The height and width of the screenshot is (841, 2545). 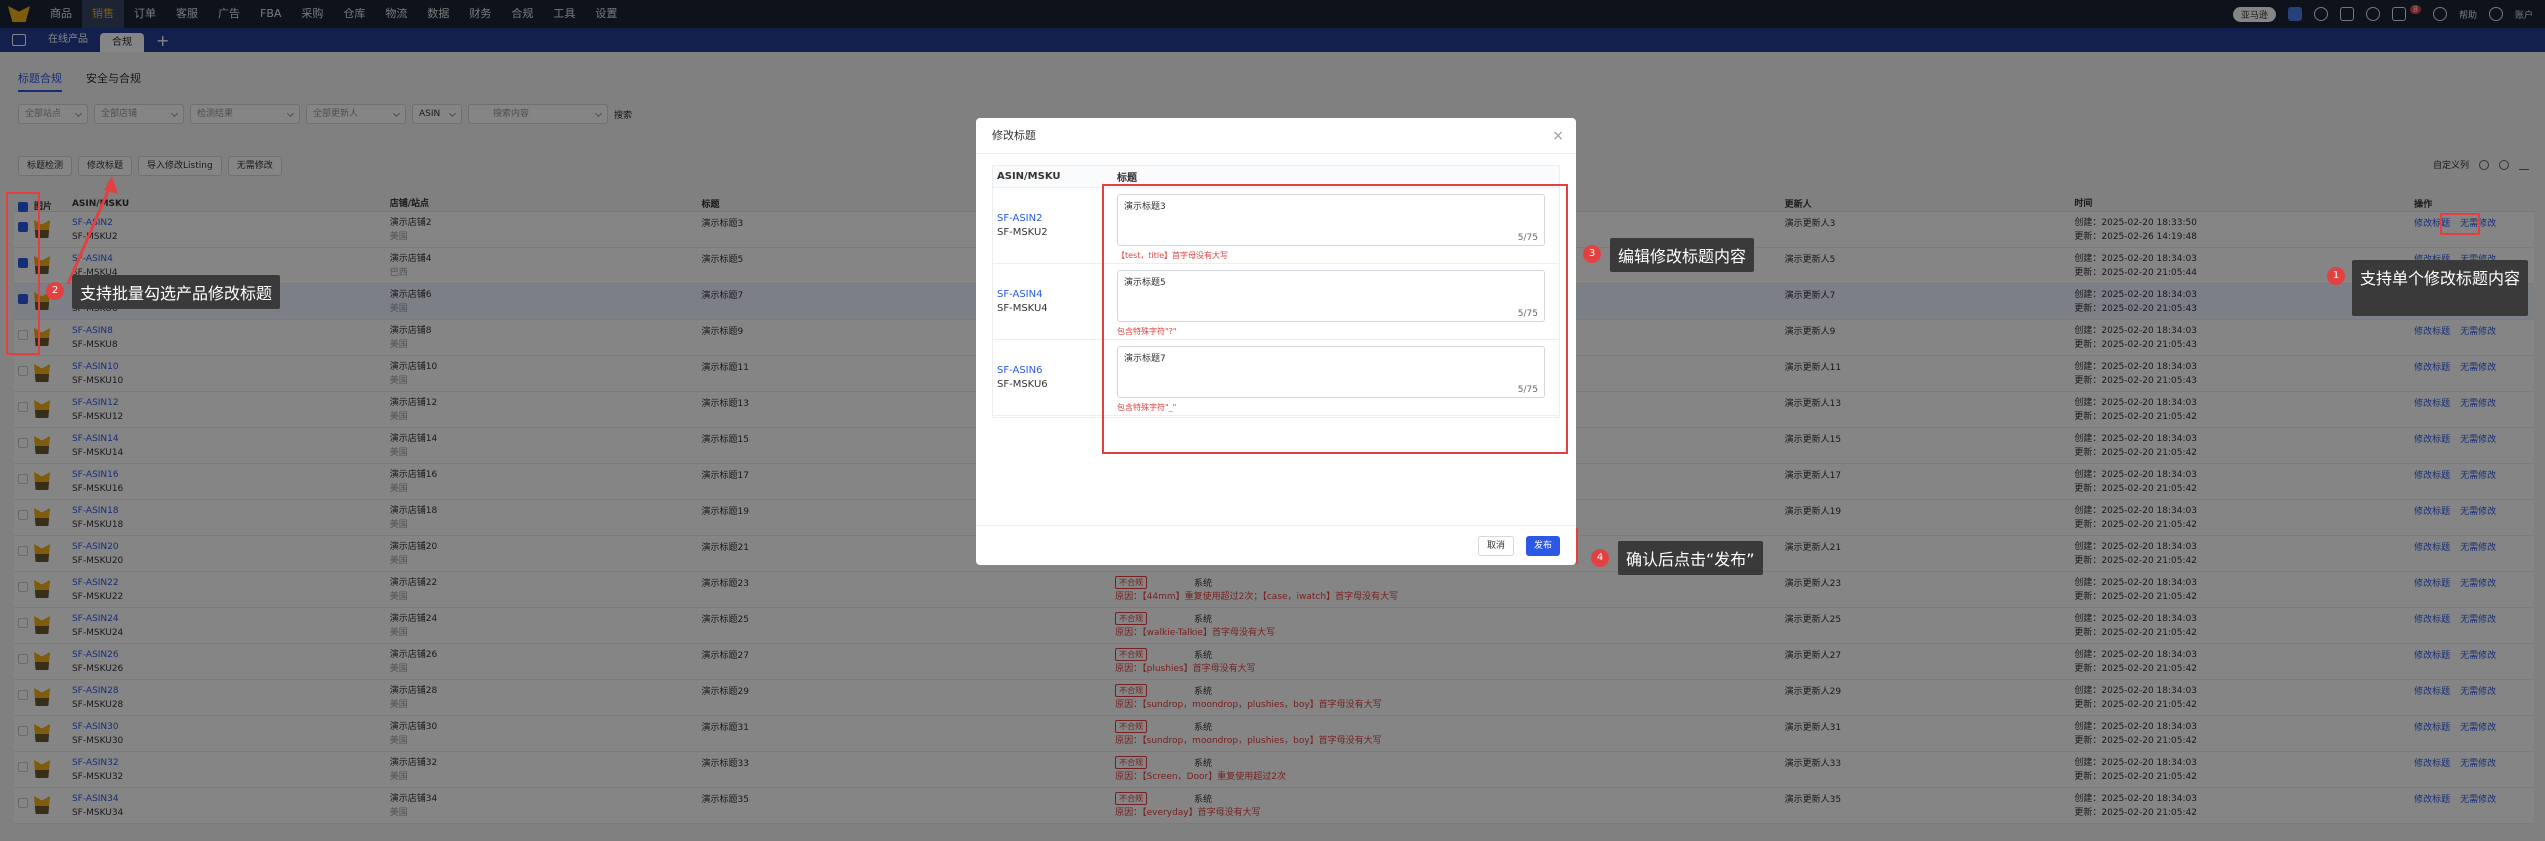 I want to click on annotation-box-edit-link, so click(x=2460, y=224).